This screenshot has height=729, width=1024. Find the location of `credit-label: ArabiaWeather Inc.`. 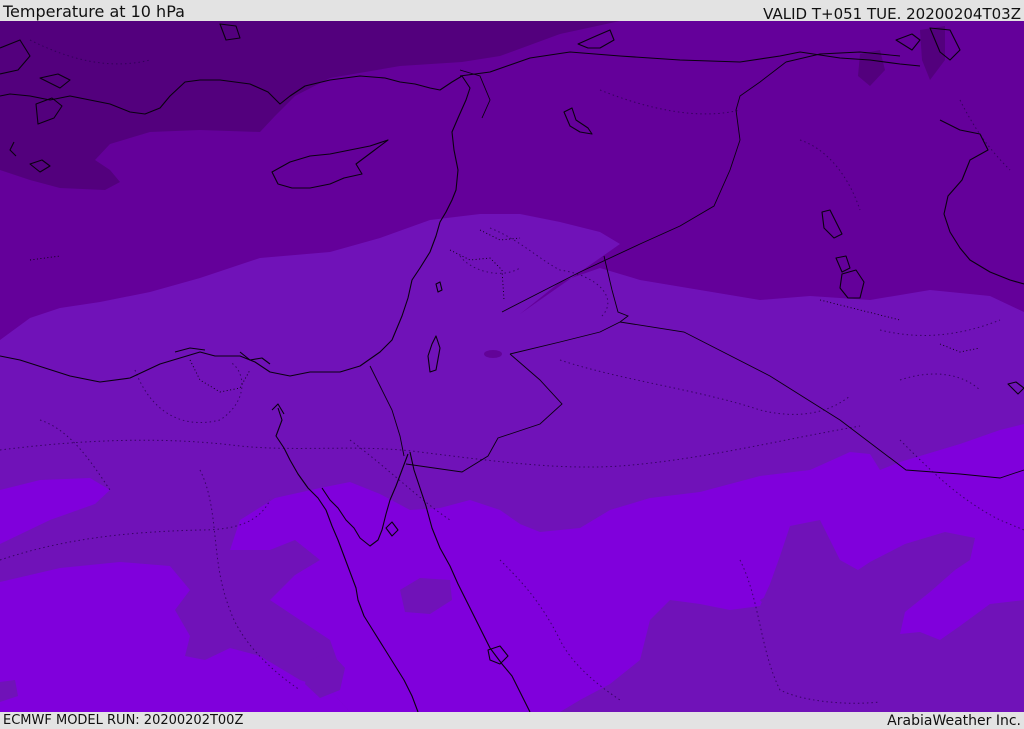

credit-label: ArabiaWeather Inc. is located at coordinates (954, 721).